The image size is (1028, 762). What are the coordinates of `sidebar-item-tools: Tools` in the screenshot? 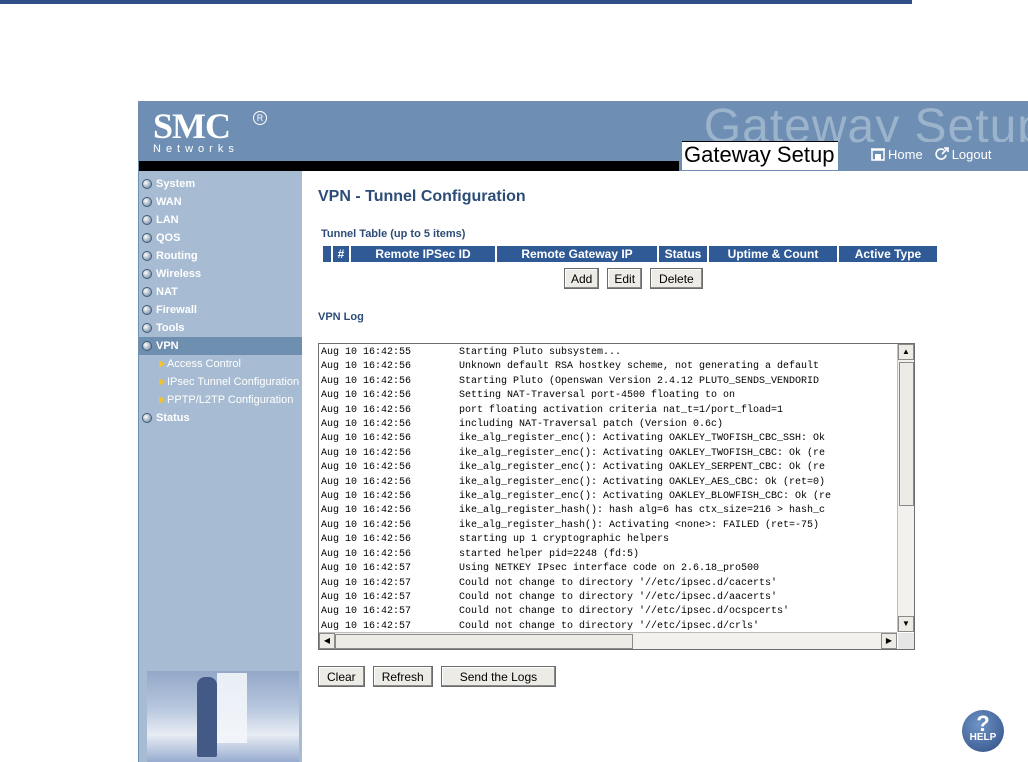 It's located at (220, 328).